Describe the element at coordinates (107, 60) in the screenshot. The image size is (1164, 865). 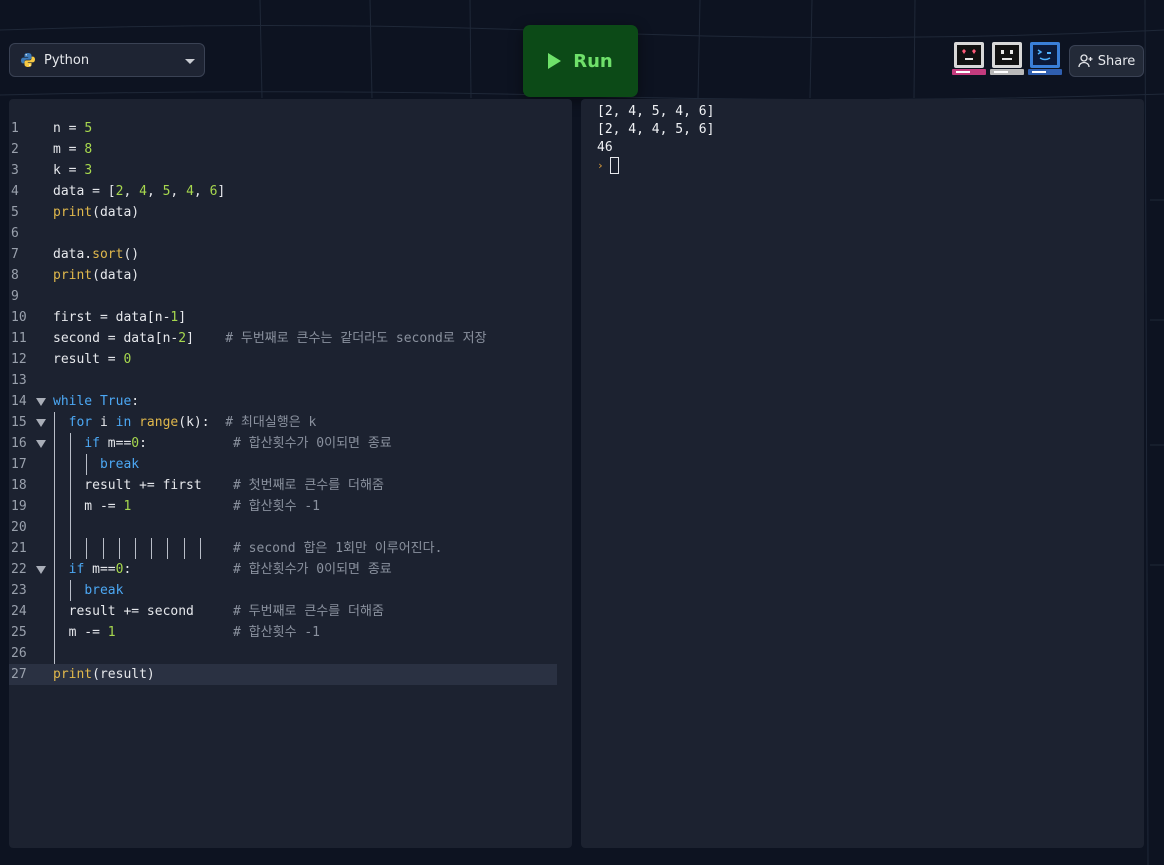
I see `language-select: Python` at that location.